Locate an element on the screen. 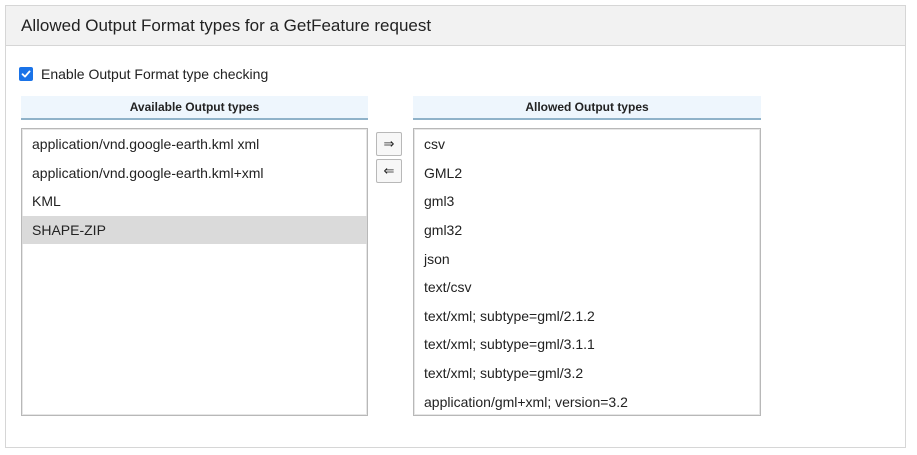  allowed-types-header: Allowed Output types is located at coordinates (587, 108).